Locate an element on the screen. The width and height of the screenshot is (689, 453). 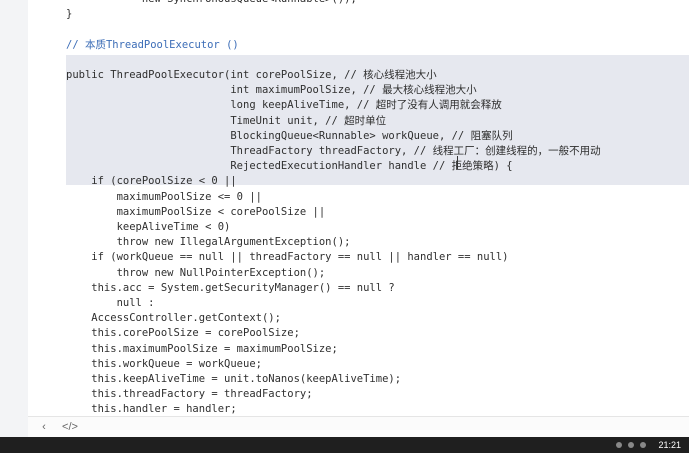
code-line: } is located at coordinates (69, 14).